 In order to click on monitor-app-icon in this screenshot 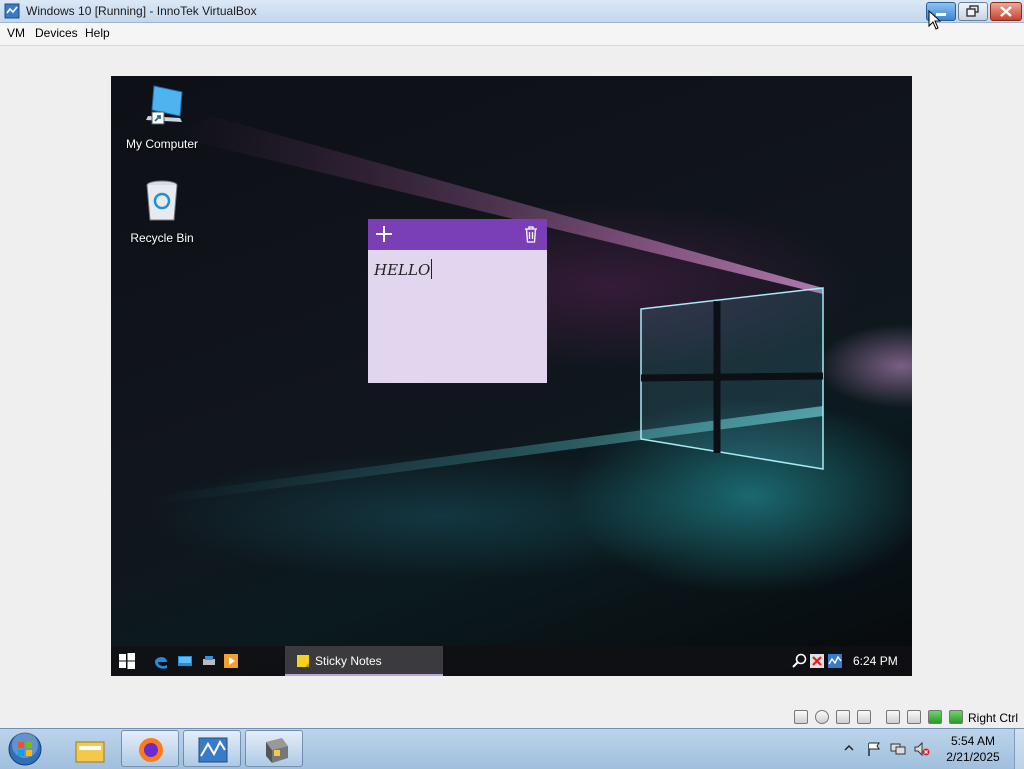, I will do `click(213, 750)`.